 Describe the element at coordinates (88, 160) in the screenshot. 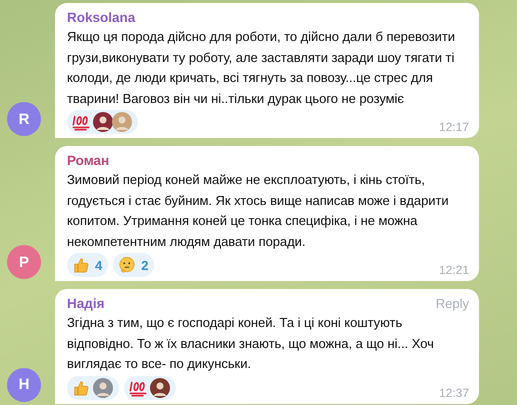

I see `author-name: Роман` at that location.